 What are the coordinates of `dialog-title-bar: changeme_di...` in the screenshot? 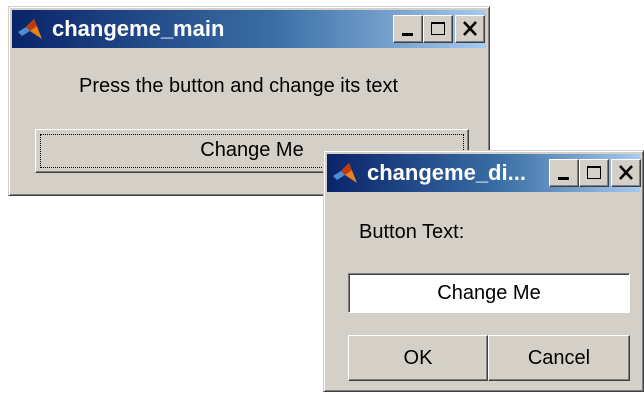 It's located at (484, 173).